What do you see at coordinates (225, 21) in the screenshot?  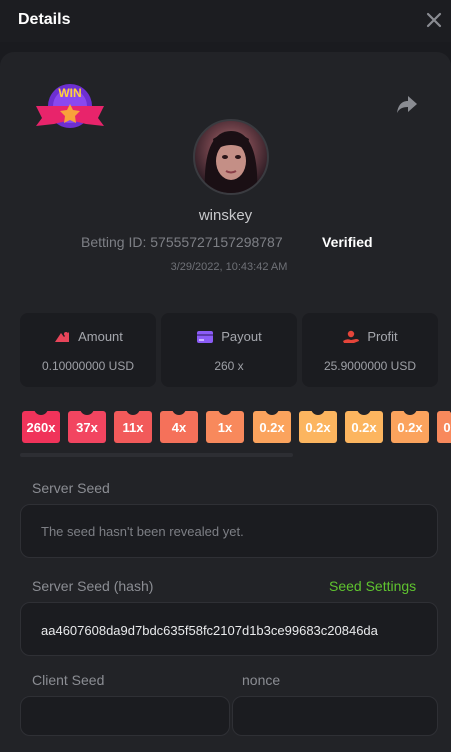 I see `details-header: Details` at bounding box center [225, 21].